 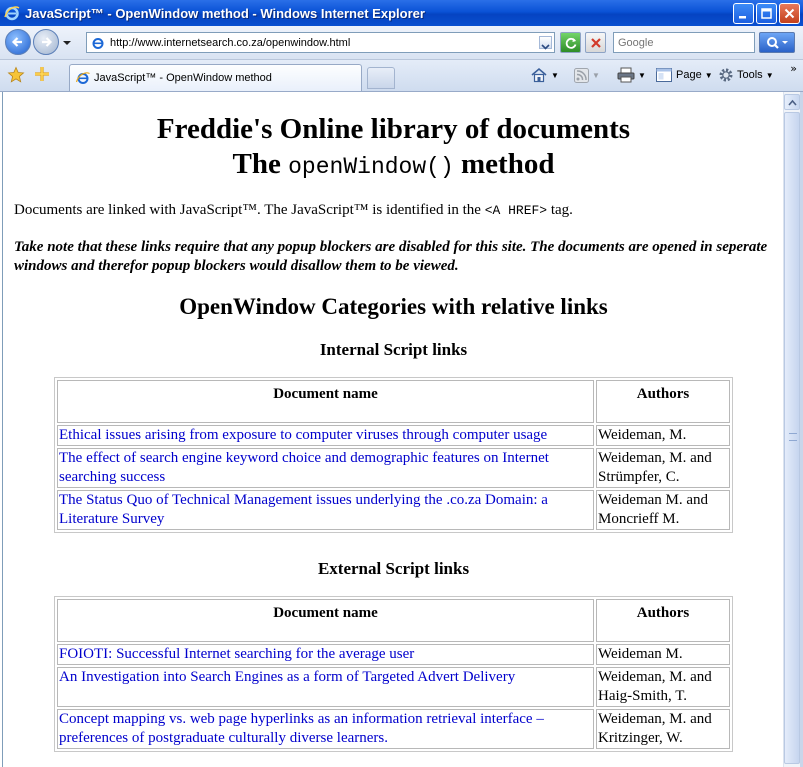 I want to click on heading-line2-post: method, so click(x=504, y=164).